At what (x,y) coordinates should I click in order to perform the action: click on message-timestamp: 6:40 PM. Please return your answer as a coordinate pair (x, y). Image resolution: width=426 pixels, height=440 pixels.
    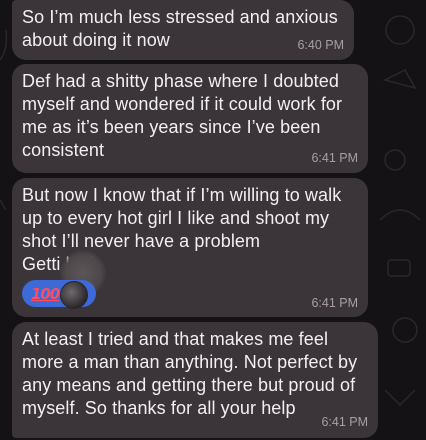
    Looking at the image, I should click on (320, 45).